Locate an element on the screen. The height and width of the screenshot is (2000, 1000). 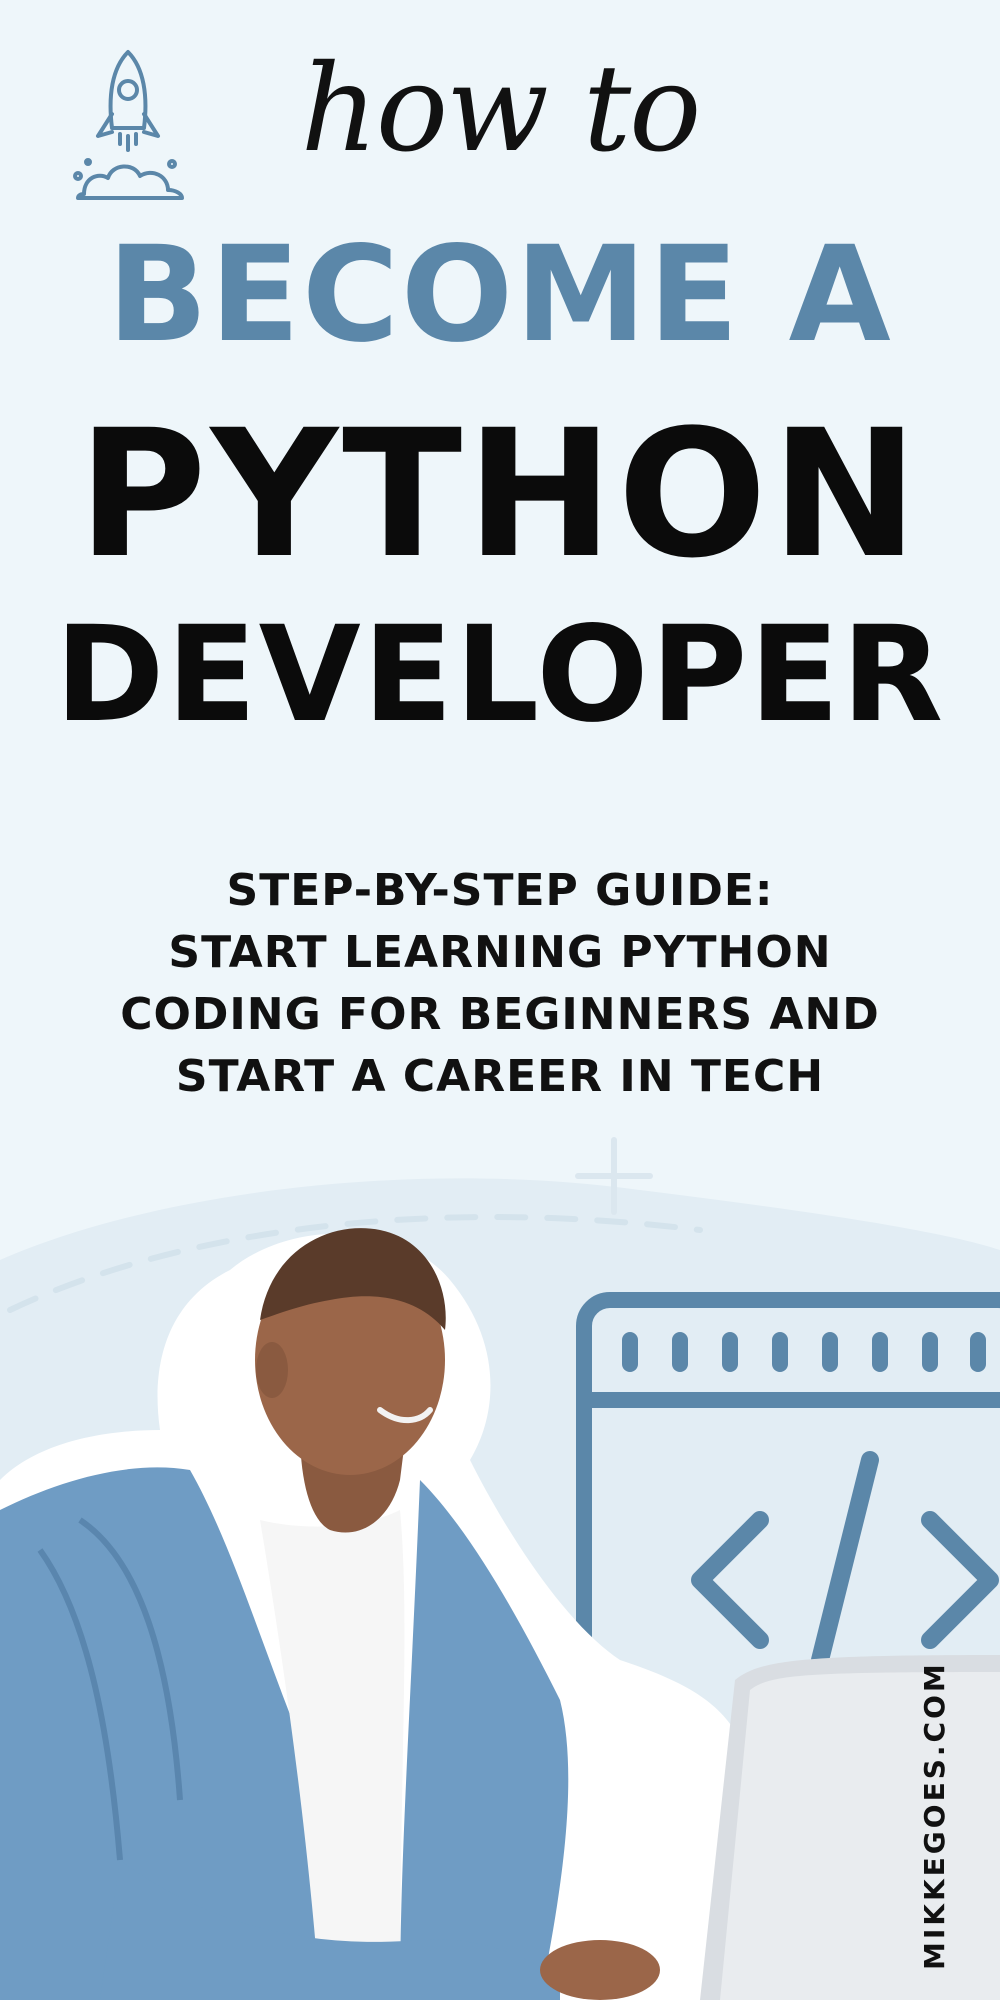
subtitle-line: CODING FOR BEGINNERS AND is located at coordinates (500, 1014).